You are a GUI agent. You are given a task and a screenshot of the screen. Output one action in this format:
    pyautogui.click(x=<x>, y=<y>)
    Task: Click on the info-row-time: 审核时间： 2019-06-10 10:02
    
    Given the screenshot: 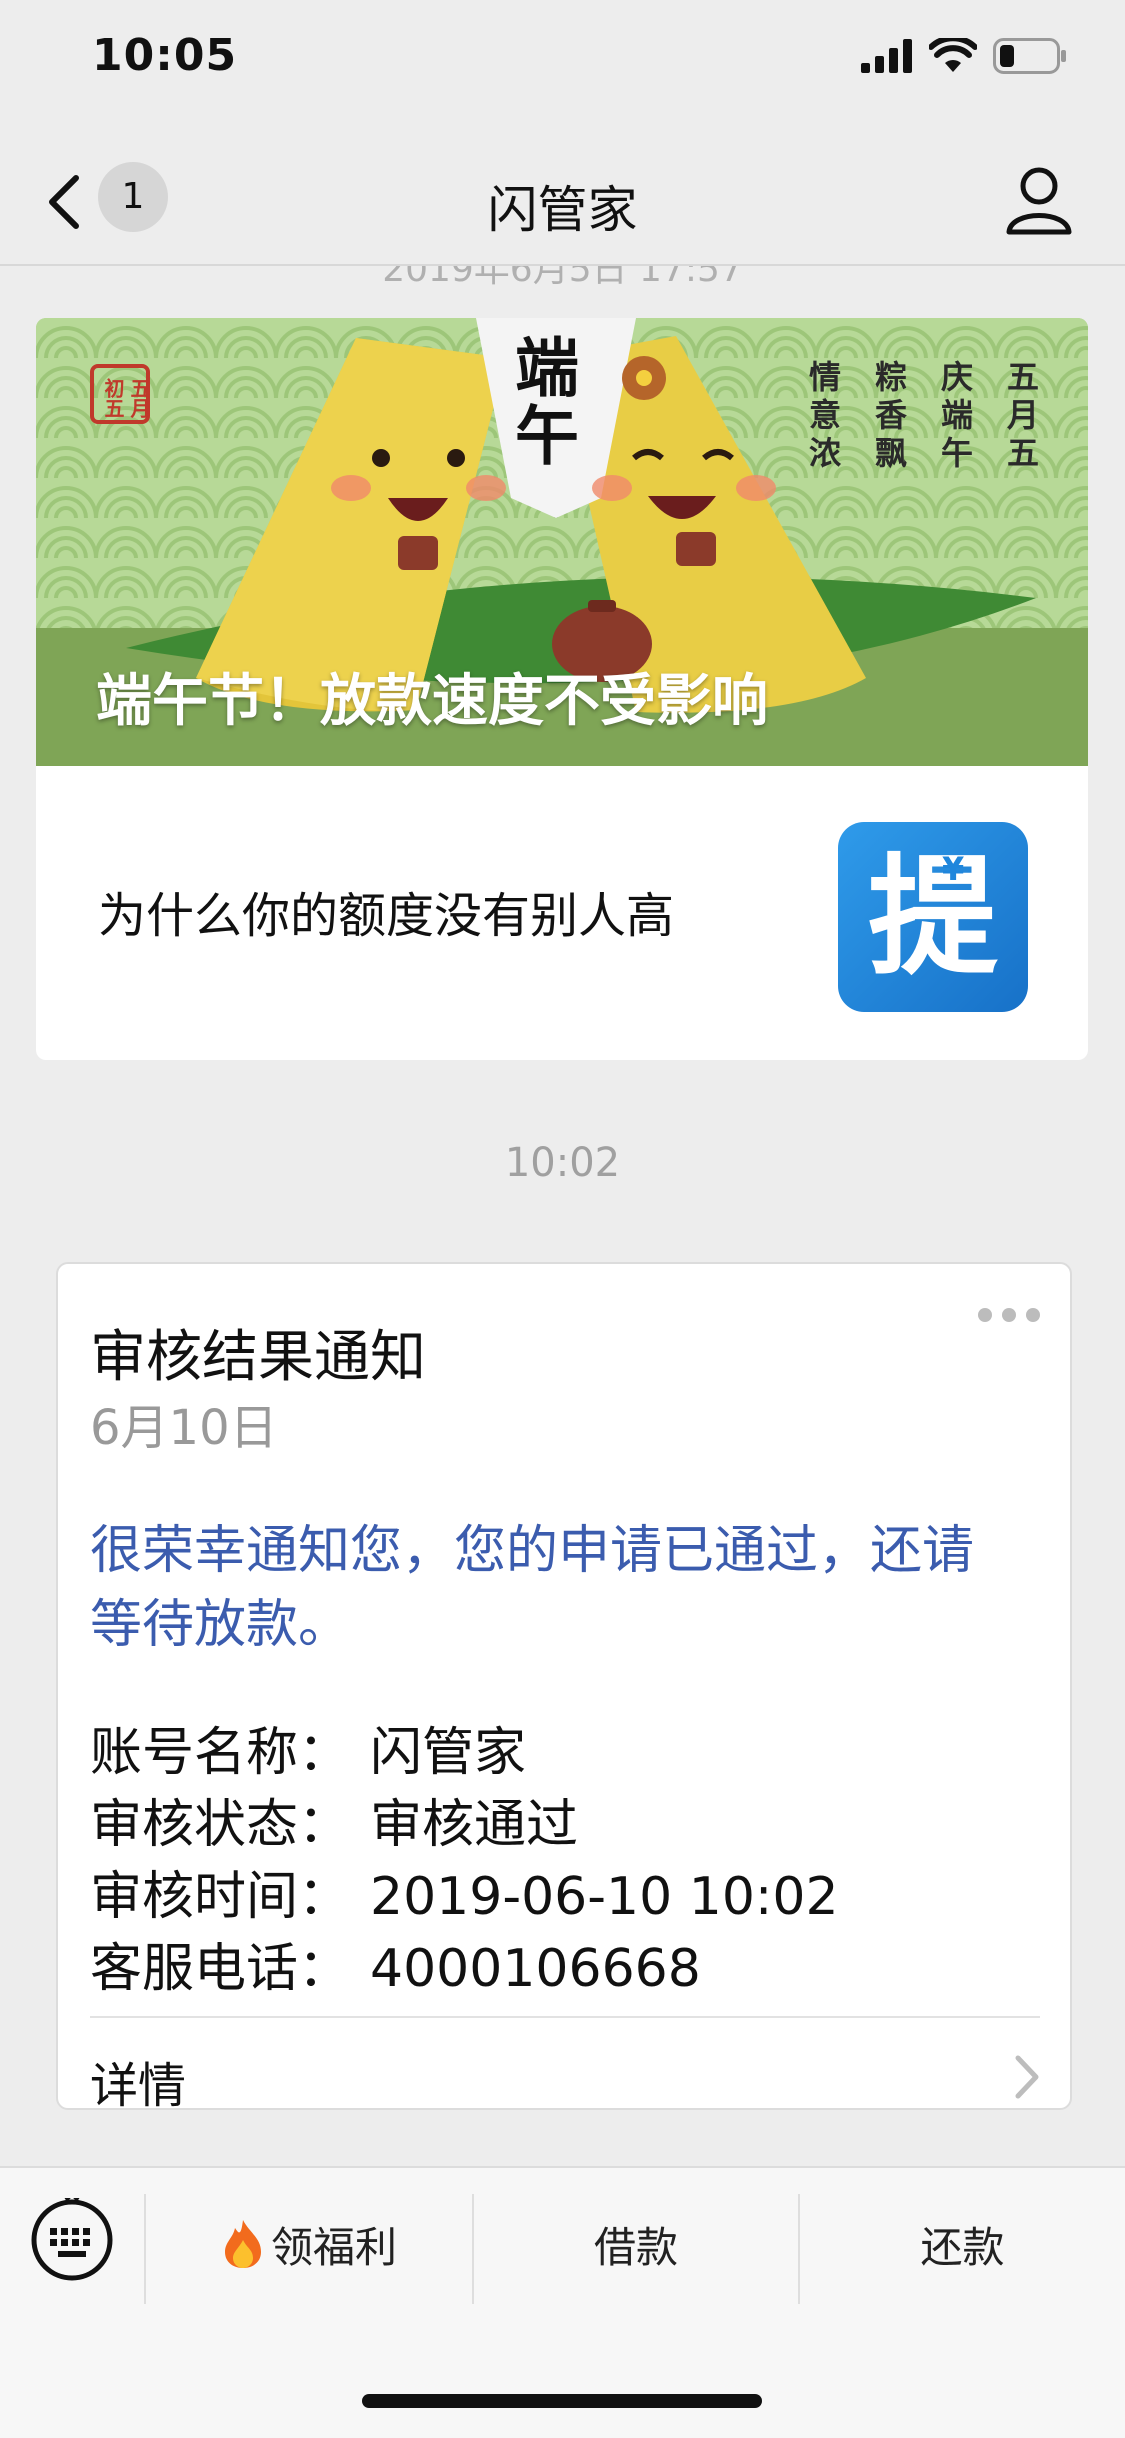 What is the action you would take?
    pyautogui.click(x=464, y=1891)
    